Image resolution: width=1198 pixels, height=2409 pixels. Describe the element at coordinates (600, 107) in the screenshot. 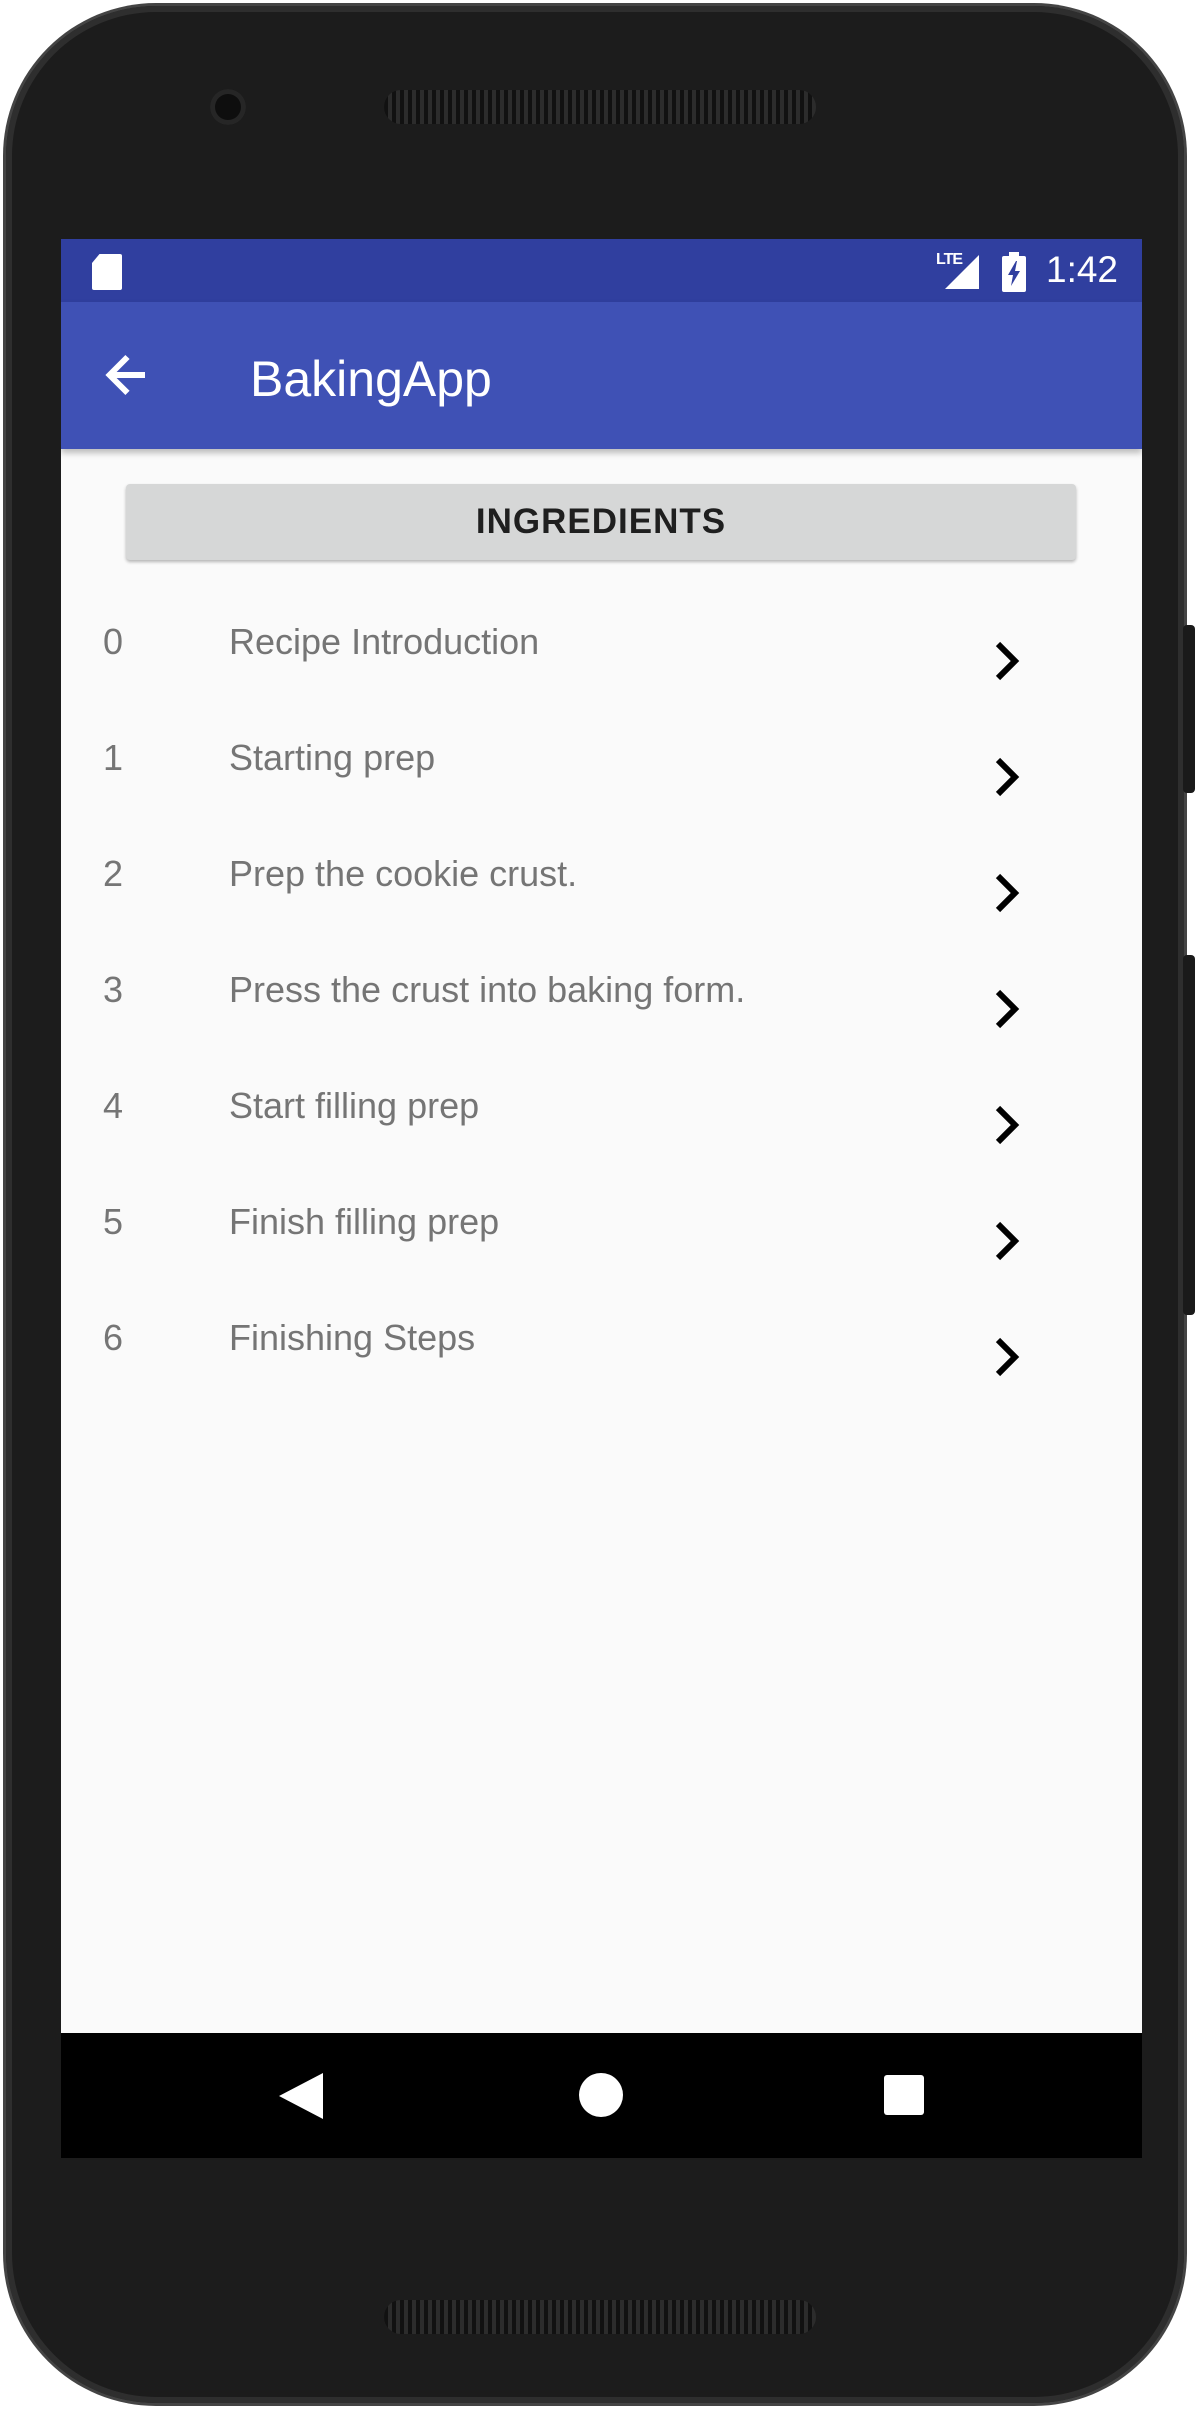

I see `top-speaker-grille` at that location.